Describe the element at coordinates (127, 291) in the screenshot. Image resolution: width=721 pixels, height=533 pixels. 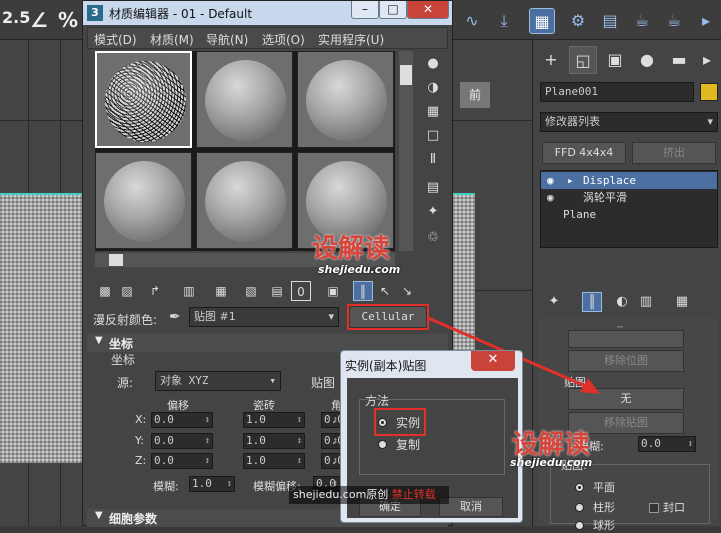
I see `put-to-scene-icon: ▨` at that location.